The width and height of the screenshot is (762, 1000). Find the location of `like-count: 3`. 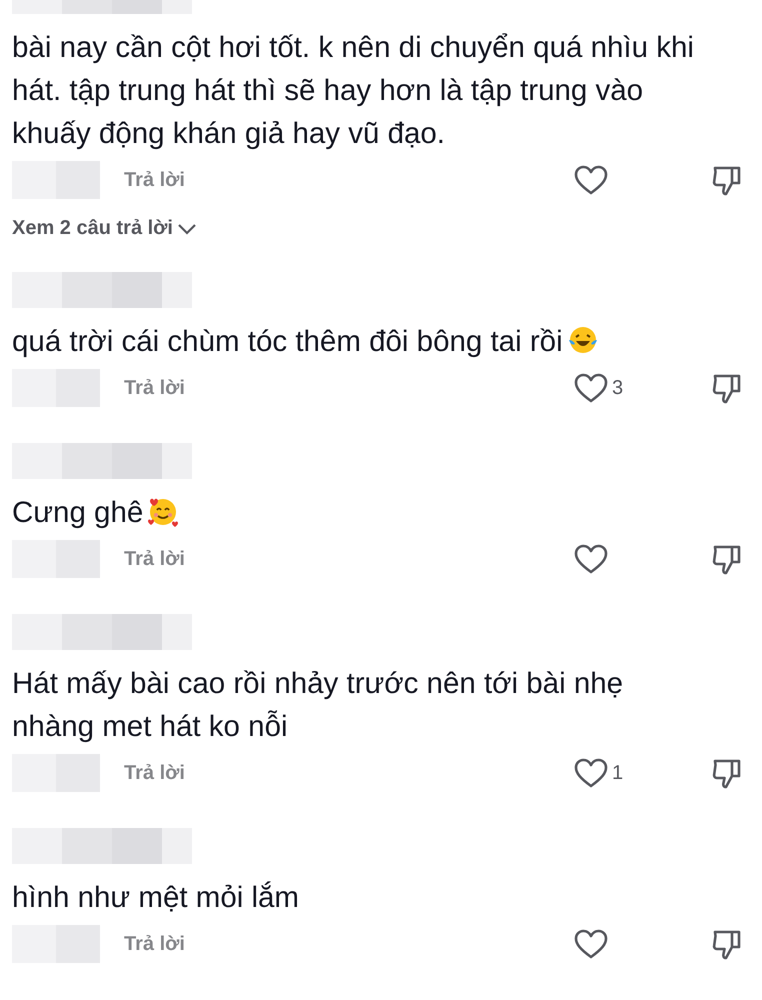

like-count: 3 is located at coordinates (618, 388).